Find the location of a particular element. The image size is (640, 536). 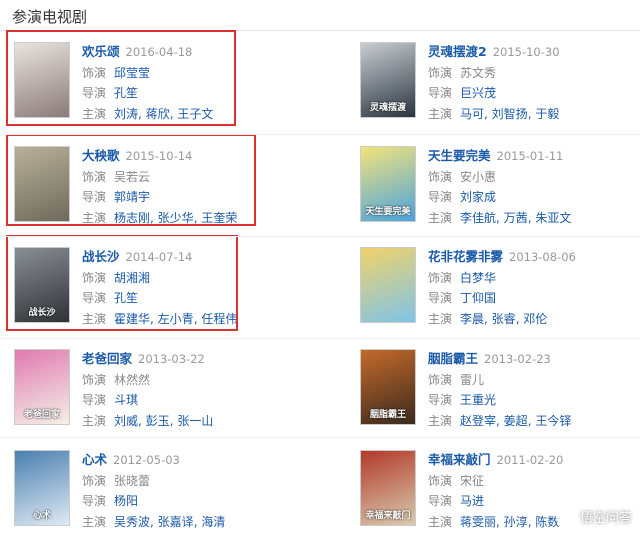

cast-member-link: 张睿 is located at coordinates (504, 319).